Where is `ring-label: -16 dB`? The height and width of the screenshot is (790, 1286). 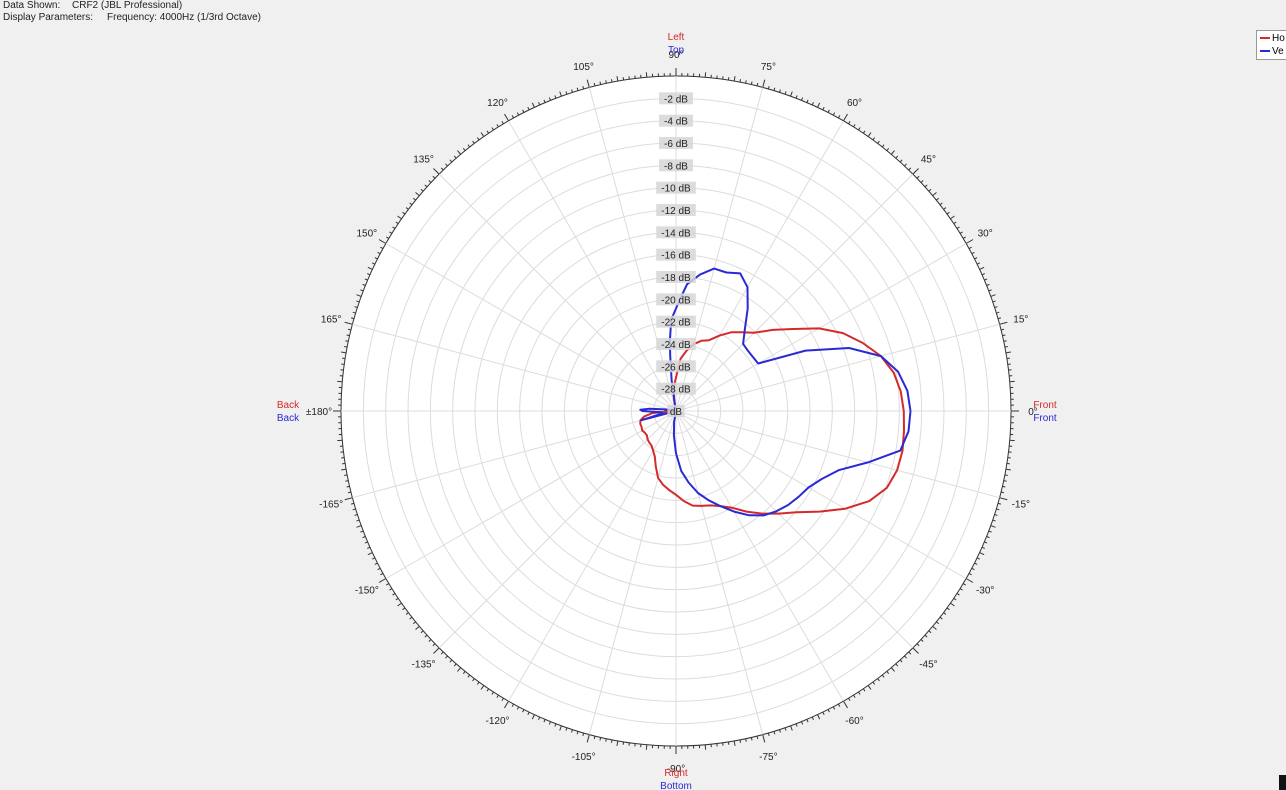 ring-label: -16 dB is located at coordinates (676, 255).